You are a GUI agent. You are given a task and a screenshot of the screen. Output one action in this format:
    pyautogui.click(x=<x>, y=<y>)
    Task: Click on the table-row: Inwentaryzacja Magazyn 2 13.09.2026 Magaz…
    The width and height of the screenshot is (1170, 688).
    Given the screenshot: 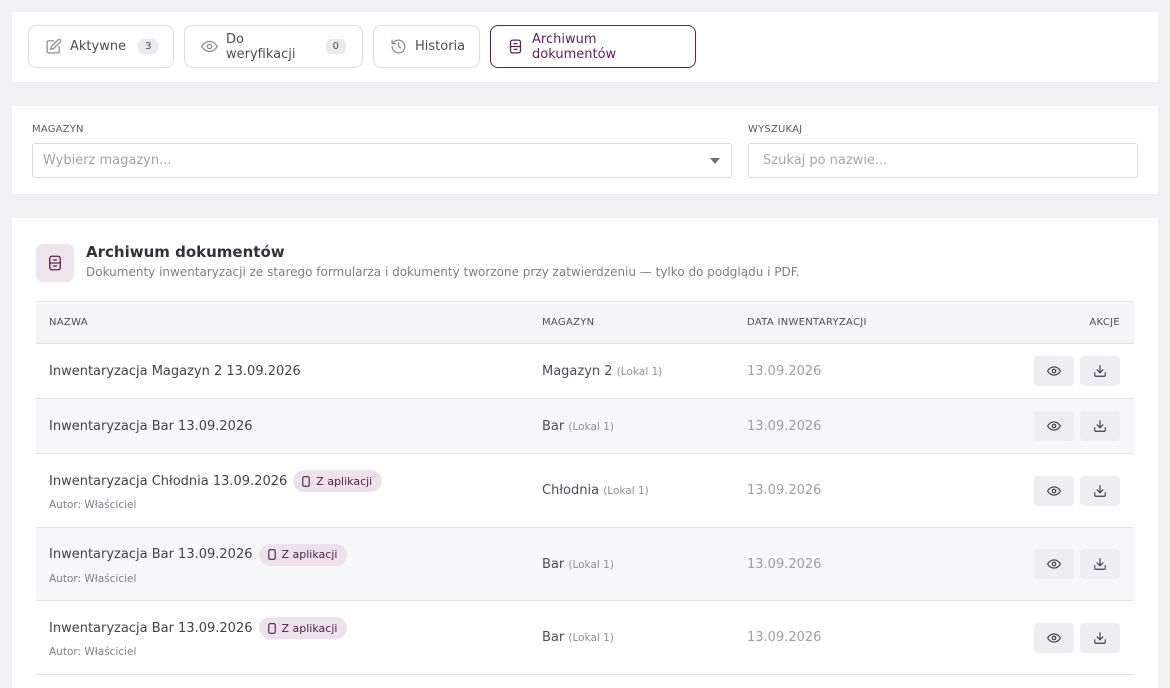 What is the action you would take?
    pyautogui.click(x=585, y=371)
    